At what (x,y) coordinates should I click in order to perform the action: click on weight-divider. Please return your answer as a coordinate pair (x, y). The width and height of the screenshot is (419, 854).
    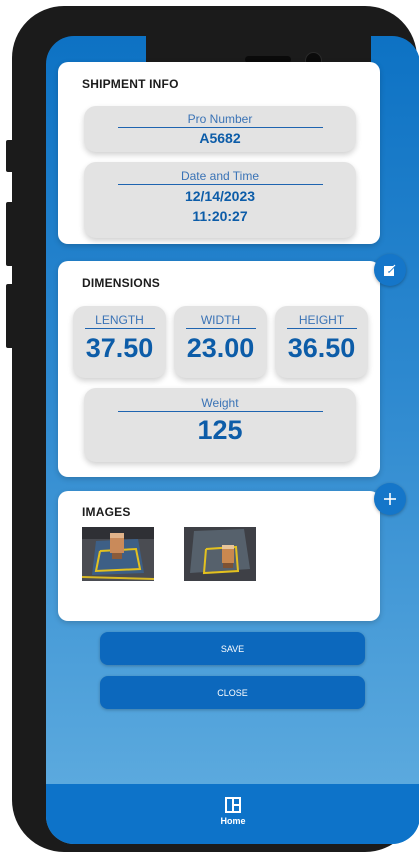
    Looking at the image, I should click on (220, 411).